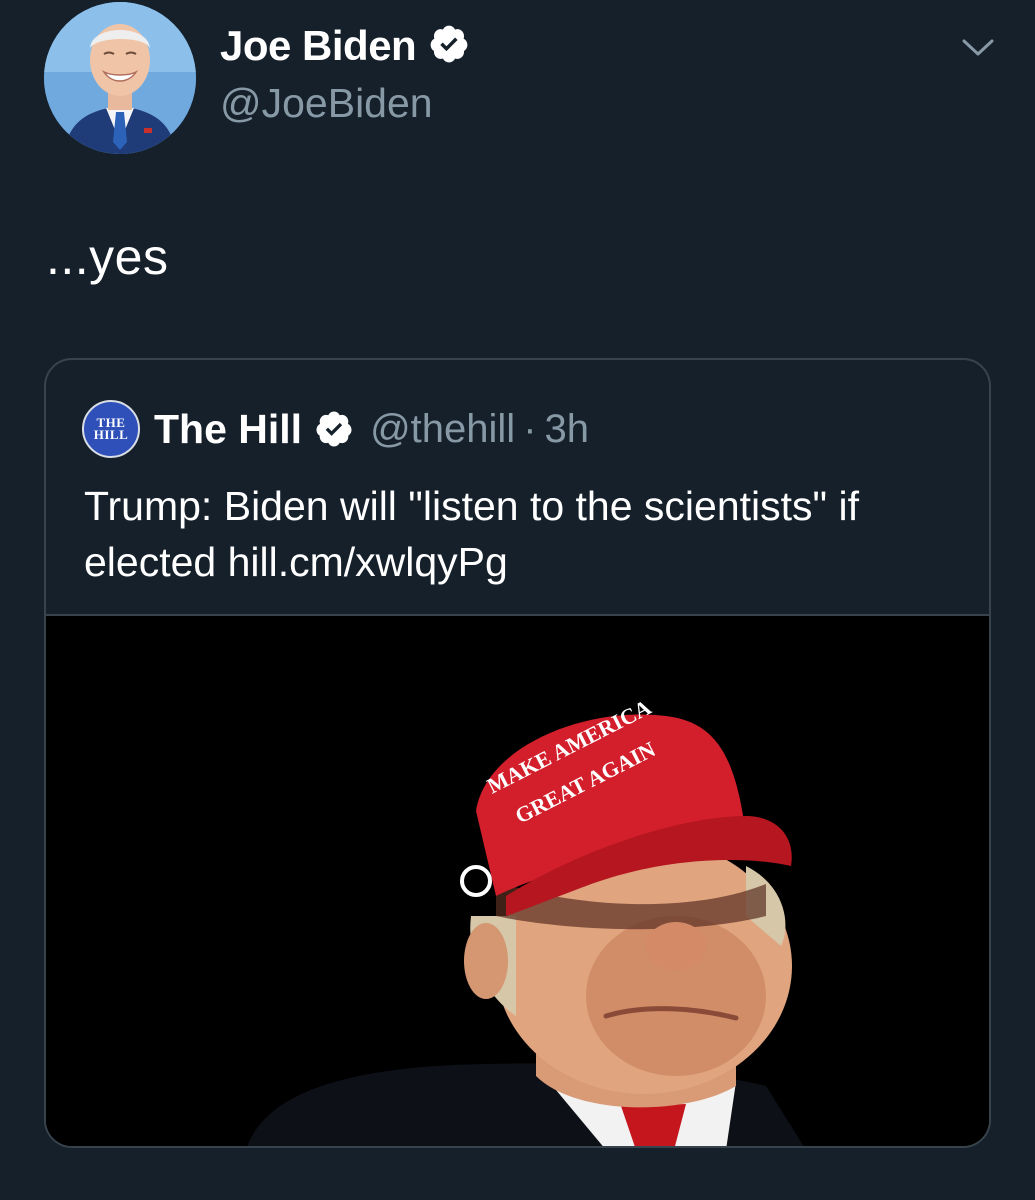  I want to click on the-hill-logo: THE HILL, so click(111, 429).